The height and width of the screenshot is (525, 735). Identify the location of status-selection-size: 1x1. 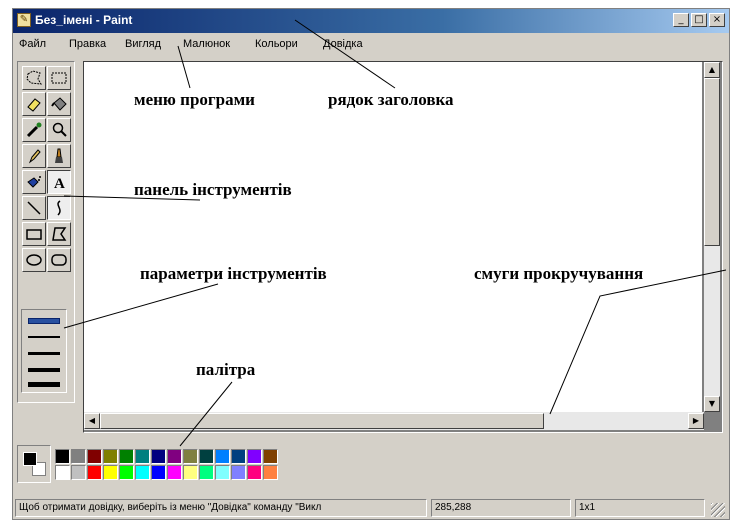
(640, 508).